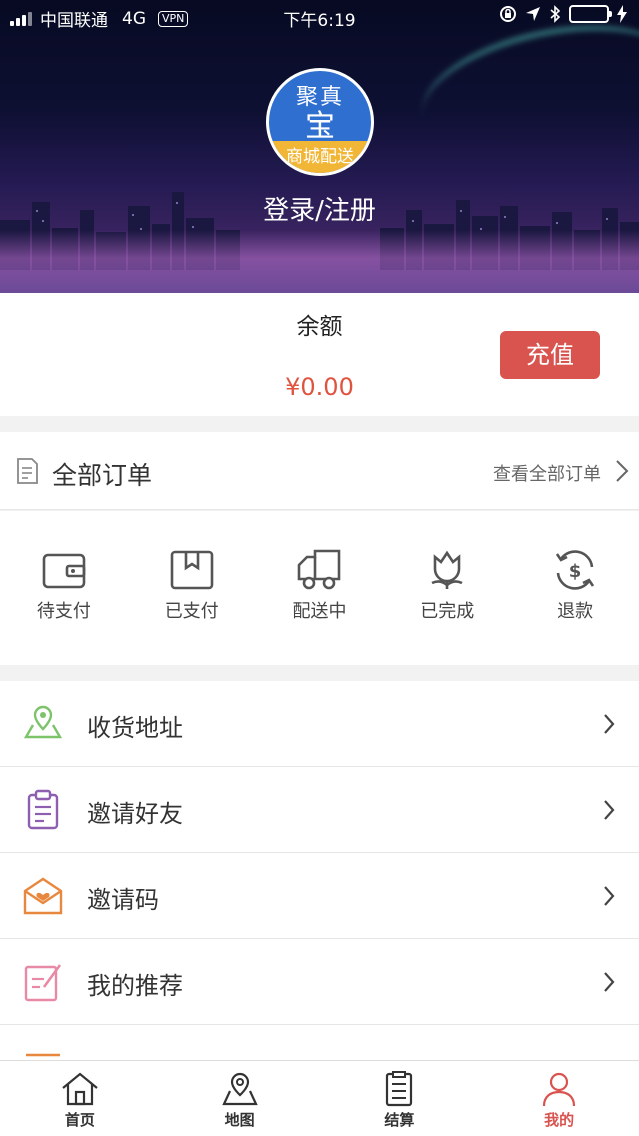  I want to click on menu-item-label: 邀请好友, so click(135, 814).